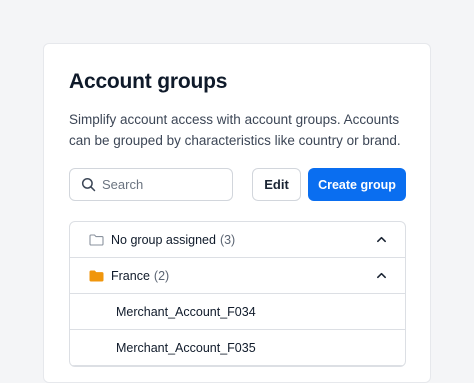 This screenshot has height=383, width=474. I want to click on account-row: Merchant_Account_F035, so click(237, 348).